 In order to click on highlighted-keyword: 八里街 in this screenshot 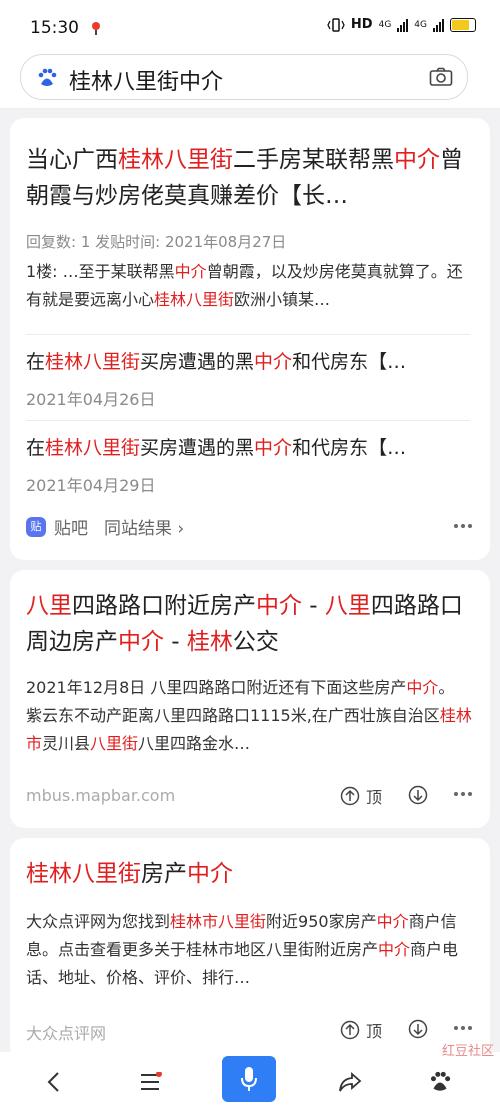, I will do `click(114, 743)`.